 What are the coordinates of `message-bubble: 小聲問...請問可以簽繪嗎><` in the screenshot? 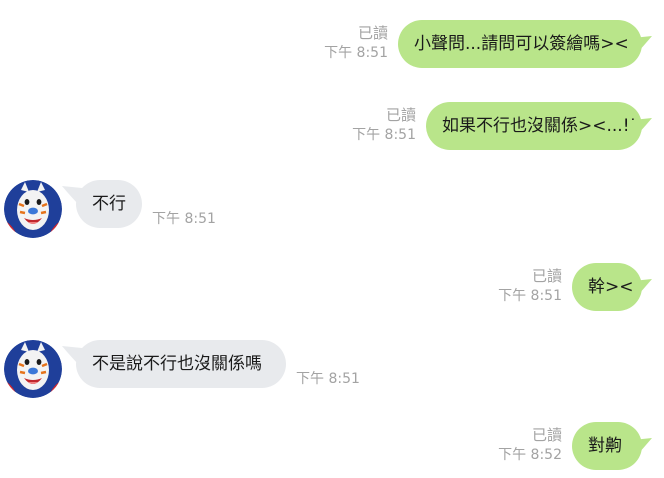 It's located at (520, 44).